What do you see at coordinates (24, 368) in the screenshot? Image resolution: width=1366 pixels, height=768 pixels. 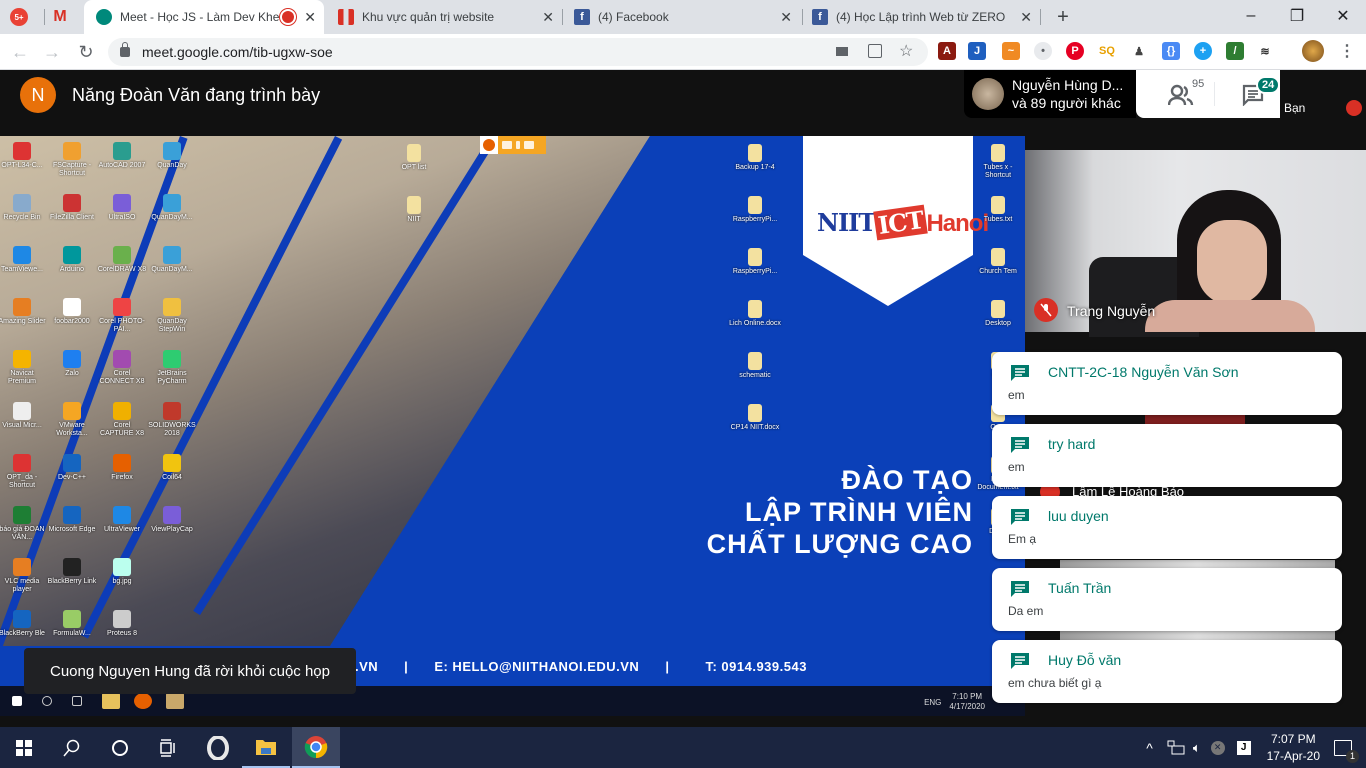 I see `desktop-icon: Navicat Premium` at bounding box center [24, 368].